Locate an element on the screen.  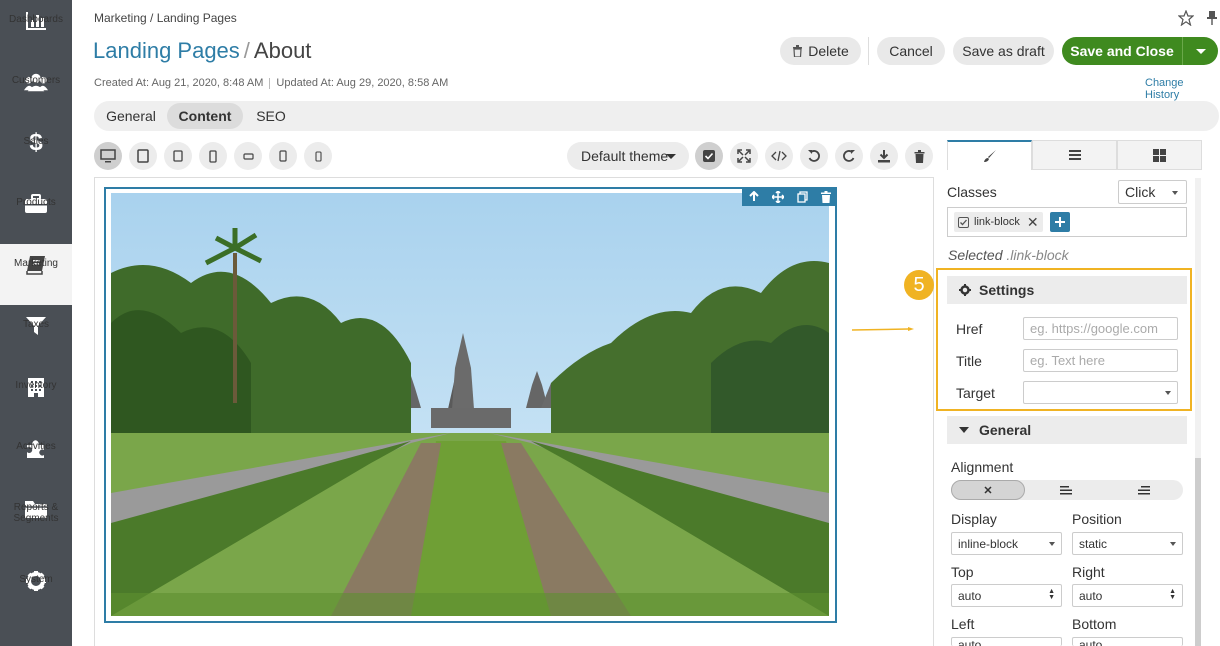
sidebar-item-inventory: Inventory is located at coordinates (36, 396).